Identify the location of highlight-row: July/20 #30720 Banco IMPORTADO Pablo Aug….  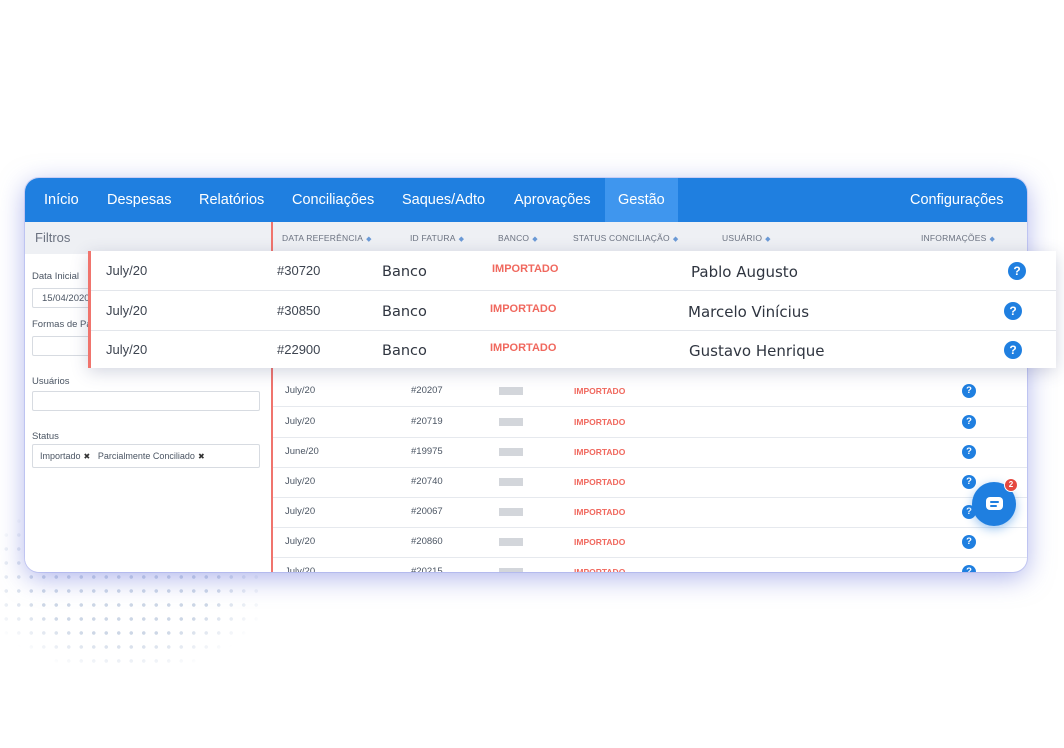
(573, 271).